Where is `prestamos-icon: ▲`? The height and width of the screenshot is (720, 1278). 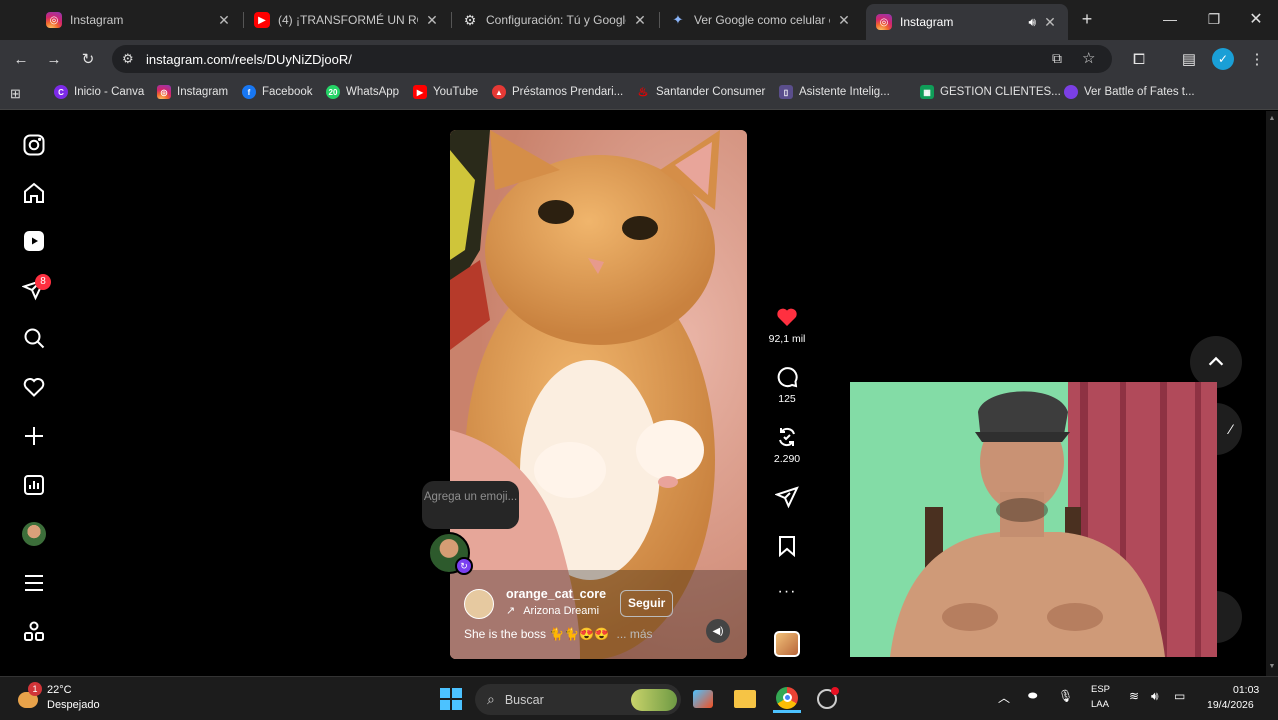
prestamos-icon: ▲ is located at coordinates (499, 92).